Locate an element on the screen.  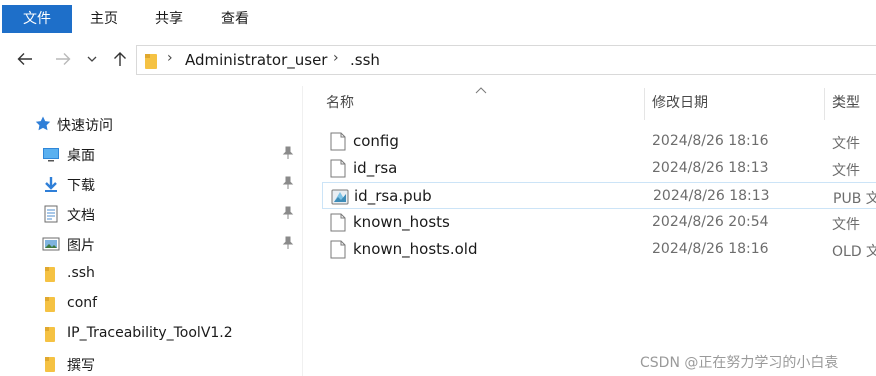
nav-item-ssh: .ssh is located at coordinates (151, 274).